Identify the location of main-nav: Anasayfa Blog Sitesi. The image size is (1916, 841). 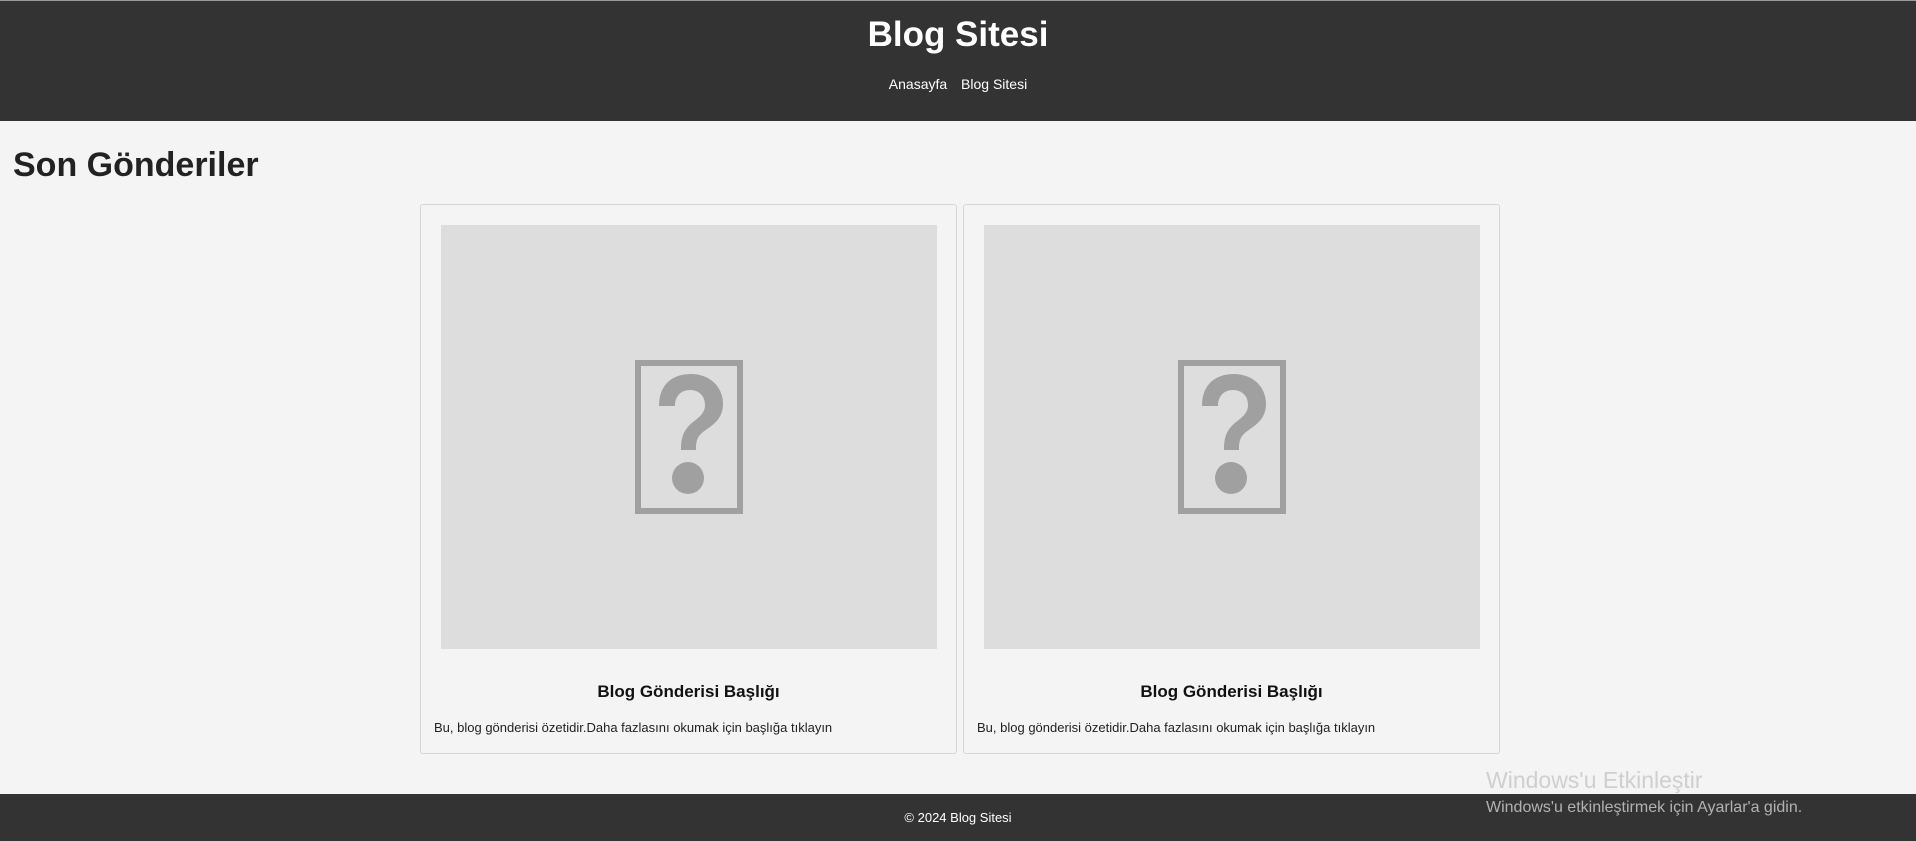
(958, 84).